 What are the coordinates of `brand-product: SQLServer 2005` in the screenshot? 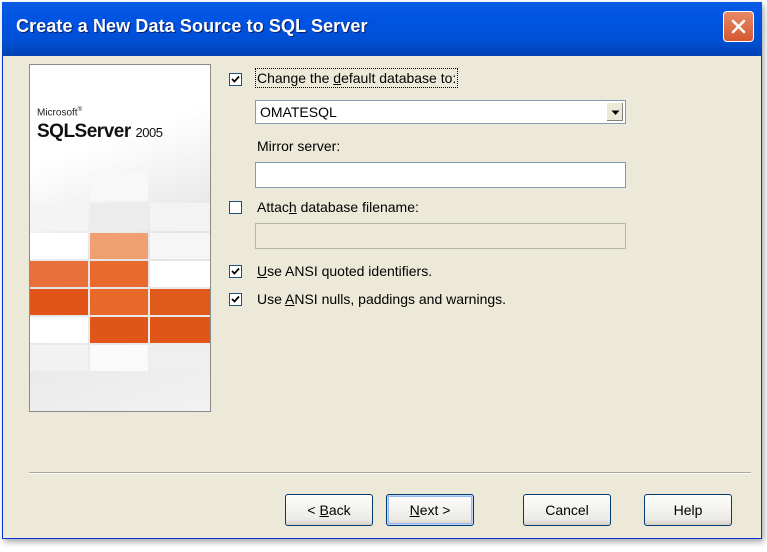 It's located at (100, 131).